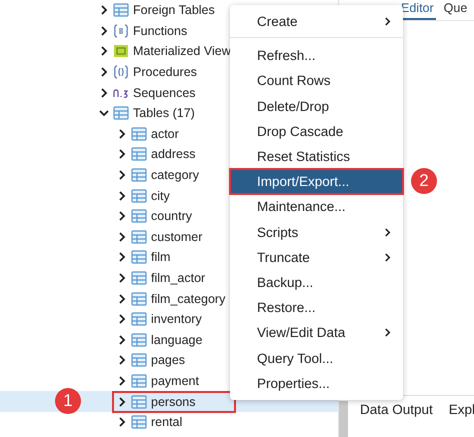 The image size is (474, 437). Describe the element at coordinates (176, 339) in the screenshot. I see `tree-item-label: language` at that location.